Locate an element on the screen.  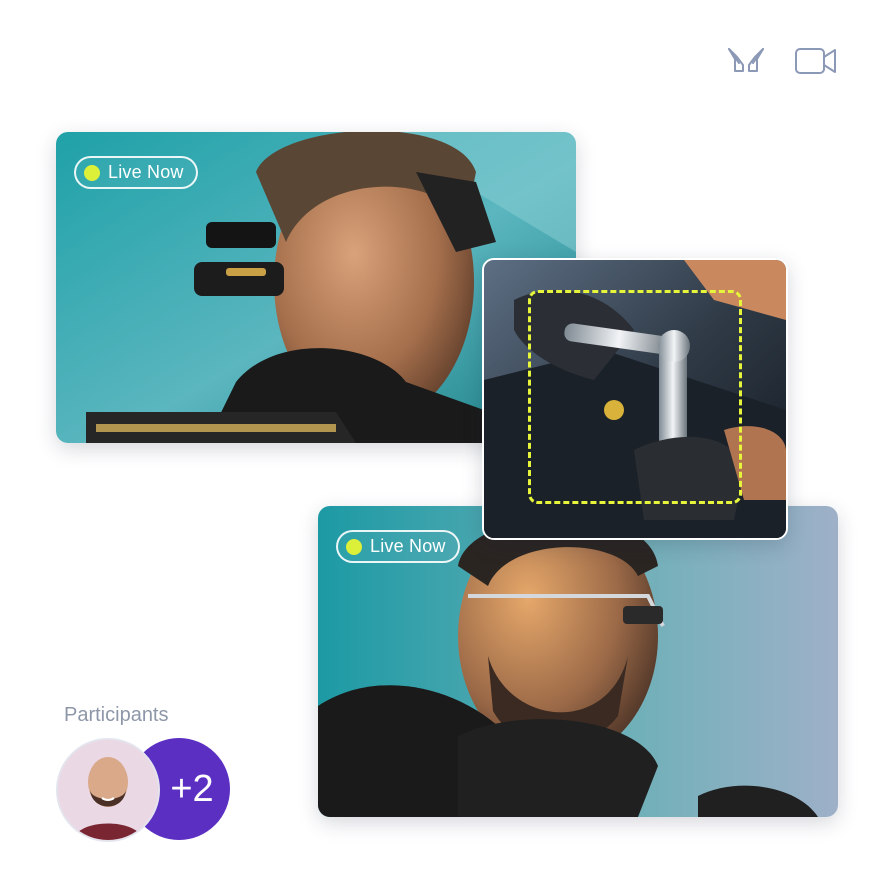
video-camera-icon is located at coordinates (816, 61).